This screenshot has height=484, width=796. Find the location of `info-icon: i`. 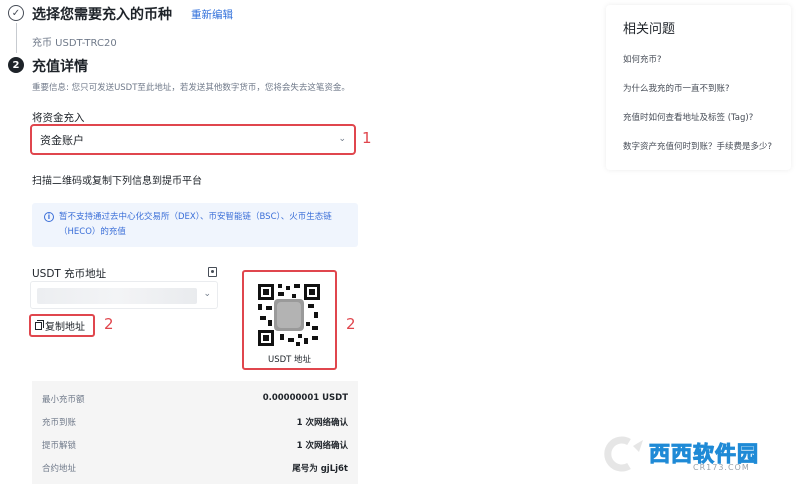

info-icon: i is located at coordinates (49, 217).